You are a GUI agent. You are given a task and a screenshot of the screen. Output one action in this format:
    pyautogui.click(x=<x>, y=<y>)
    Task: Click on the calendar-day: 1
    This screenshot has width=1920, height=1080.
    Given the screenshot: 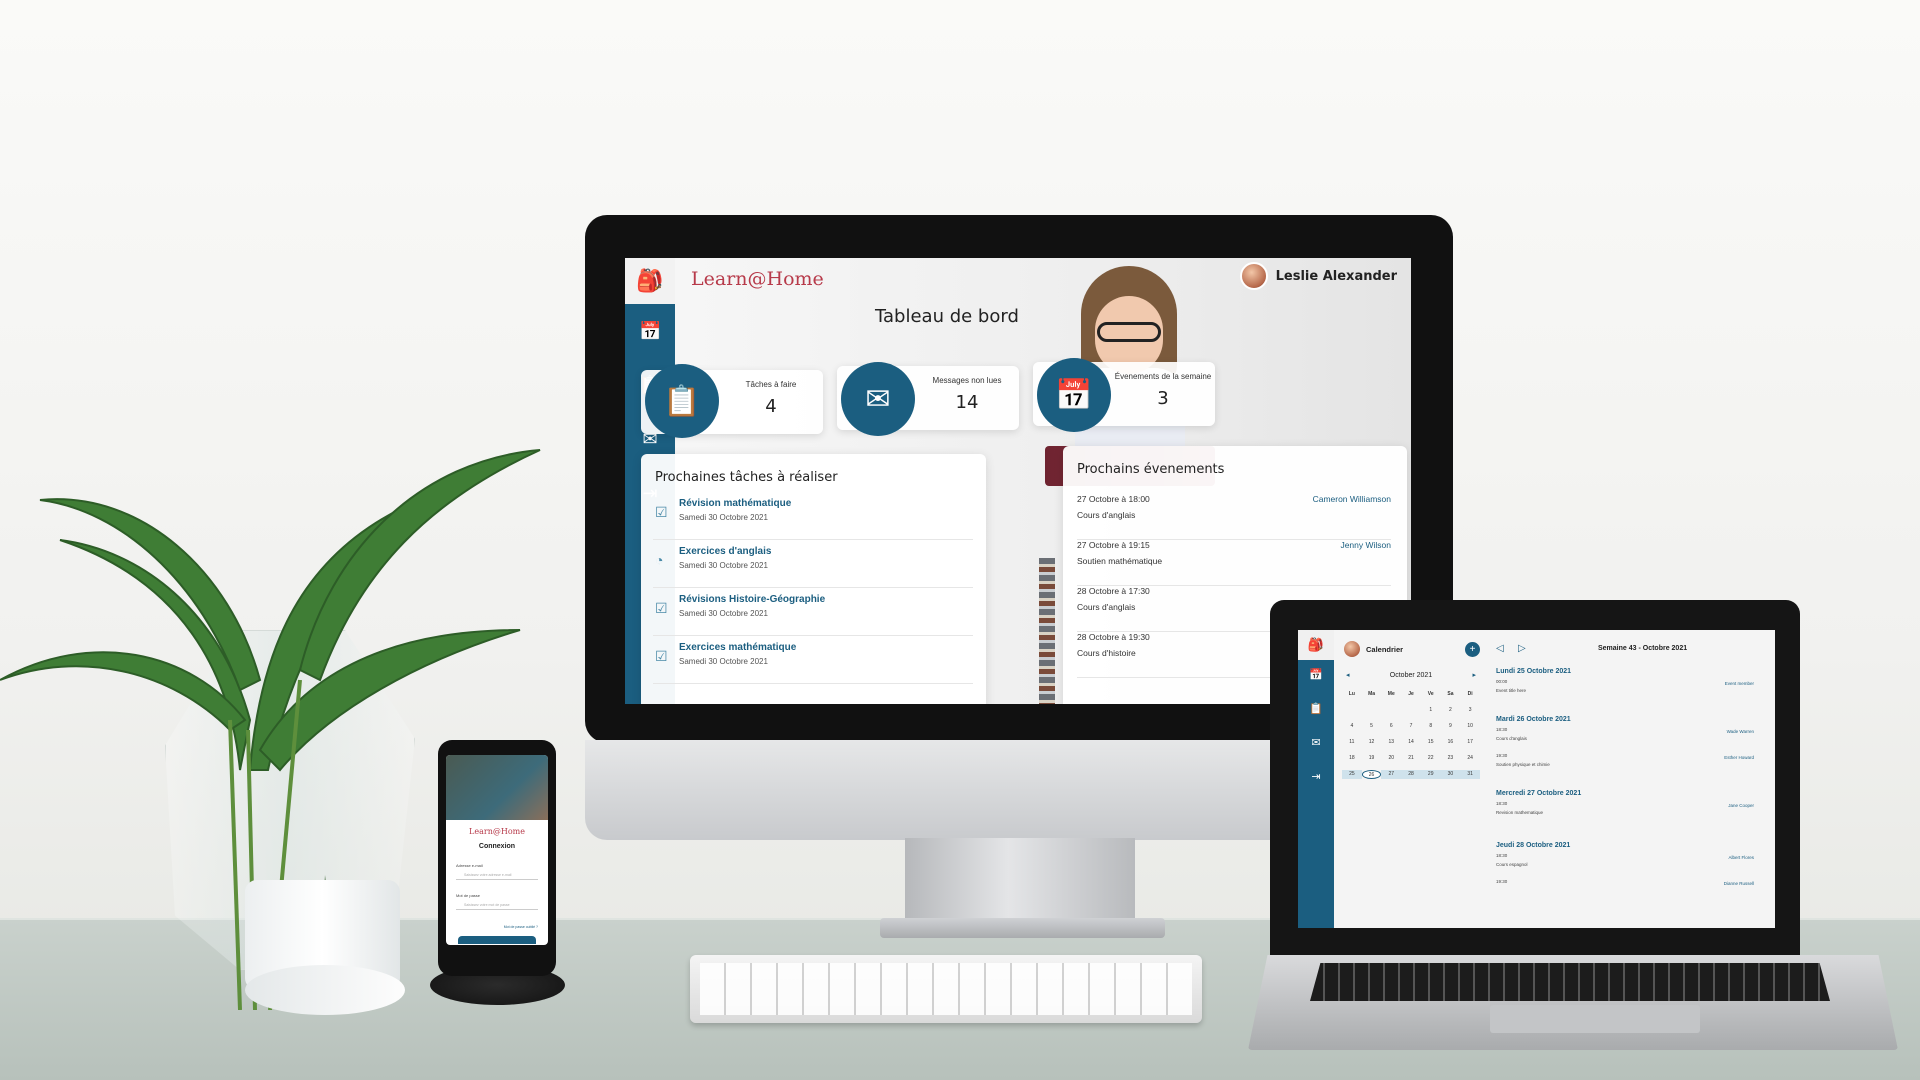 What is the action you would take?
    pyautogui.click(x=1431, y=710)
    